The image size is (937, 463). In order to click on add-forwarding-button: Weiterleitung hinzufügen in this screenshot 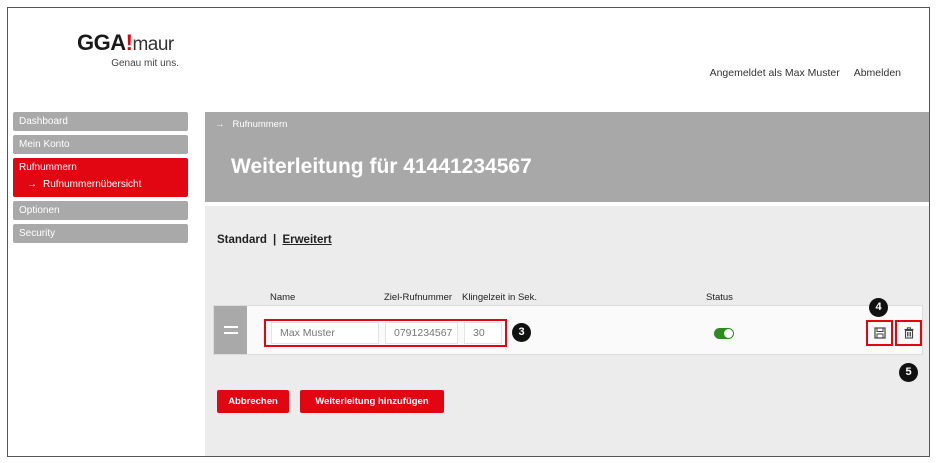, I will do `click(372, 401)`.